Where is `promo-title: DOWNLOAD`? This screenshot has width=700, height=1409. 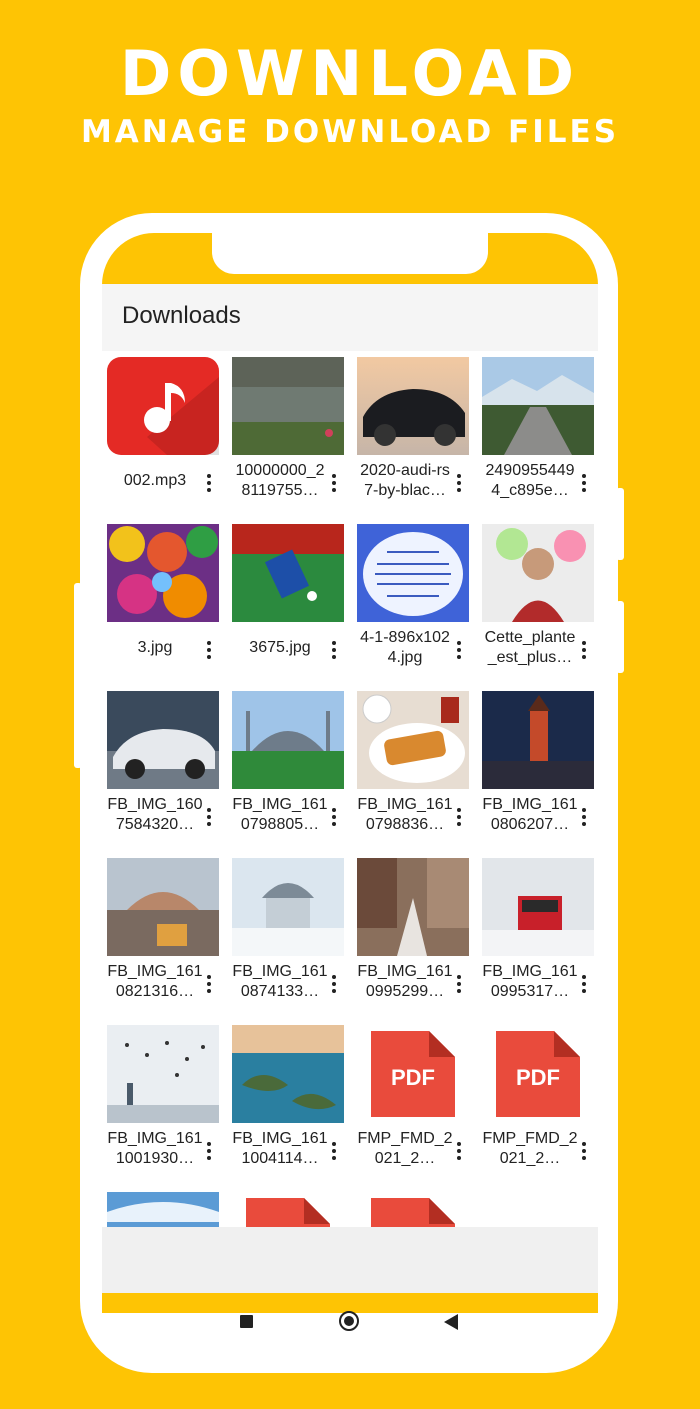 promo-title: DOWNLOAD is located at coordinates (350, 73).